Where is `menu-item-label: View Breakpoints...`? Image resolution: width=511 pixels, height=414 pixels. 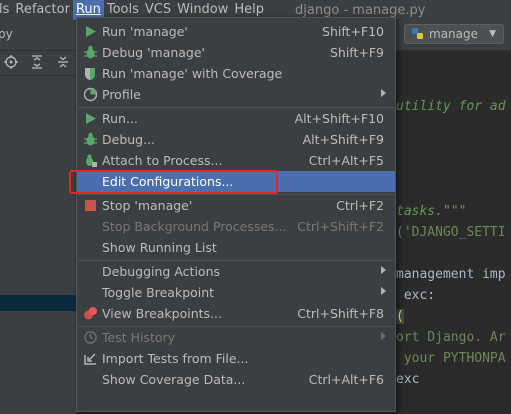
menu-item-label: View Breakpoints... is located at coordinates (162, 313).